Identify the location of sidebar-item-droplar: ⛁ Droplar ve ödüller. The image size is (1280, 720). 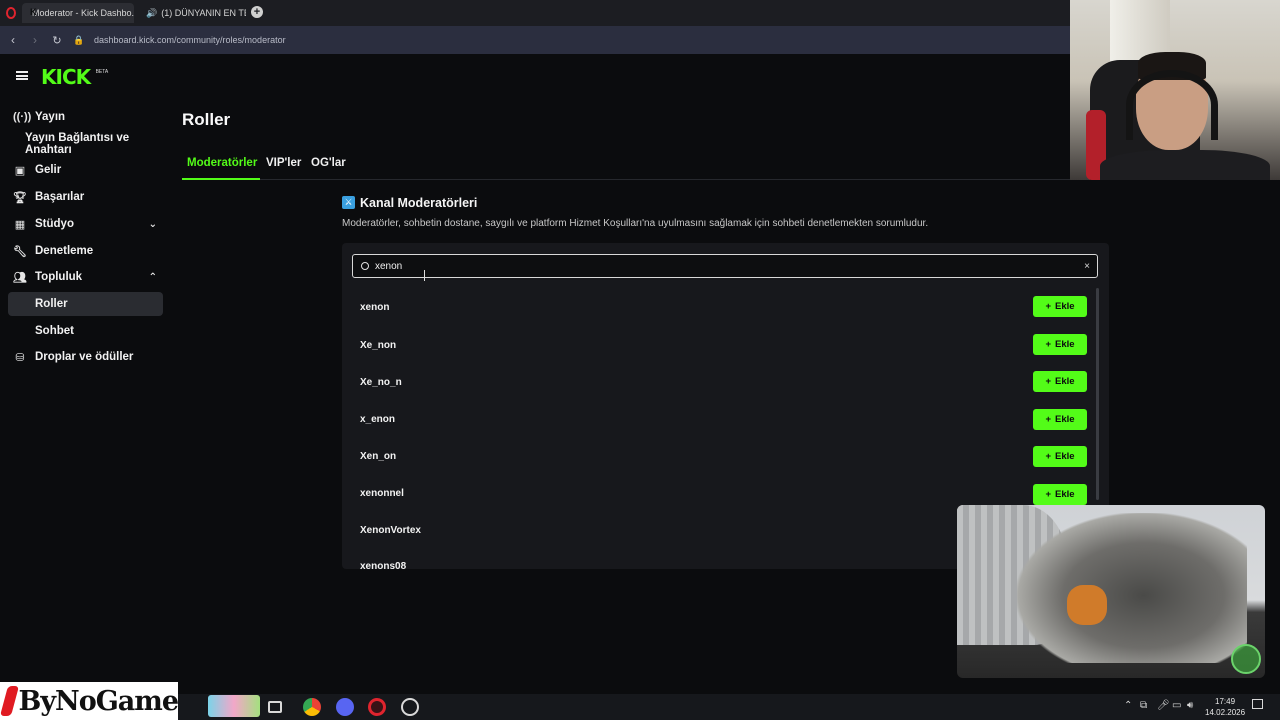
(85, 357).